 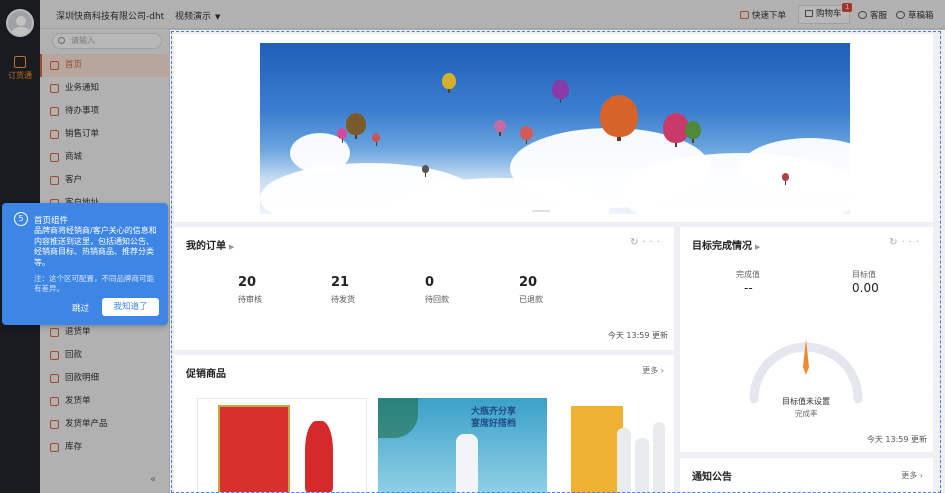 I want to click on sidebar-item-label: 首页, so click(x=74, y=65).